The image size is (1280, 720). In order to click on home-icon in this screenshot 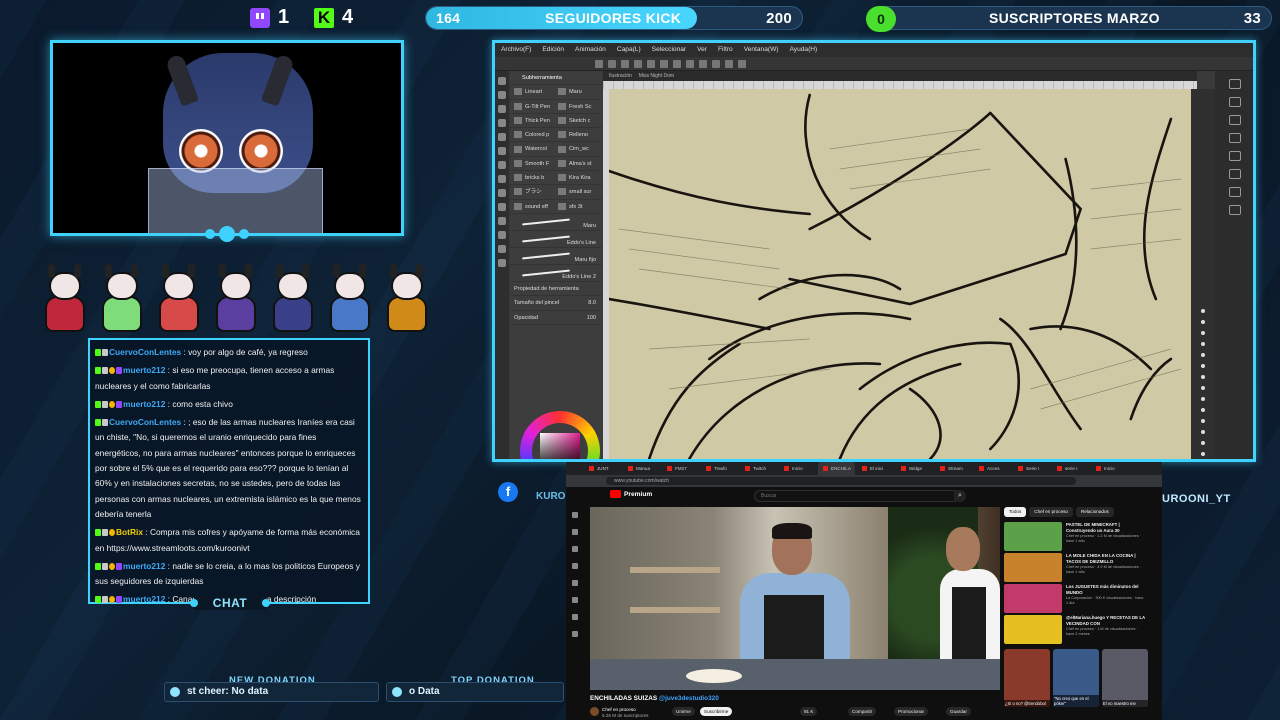, I will do `click(575, 515)`.